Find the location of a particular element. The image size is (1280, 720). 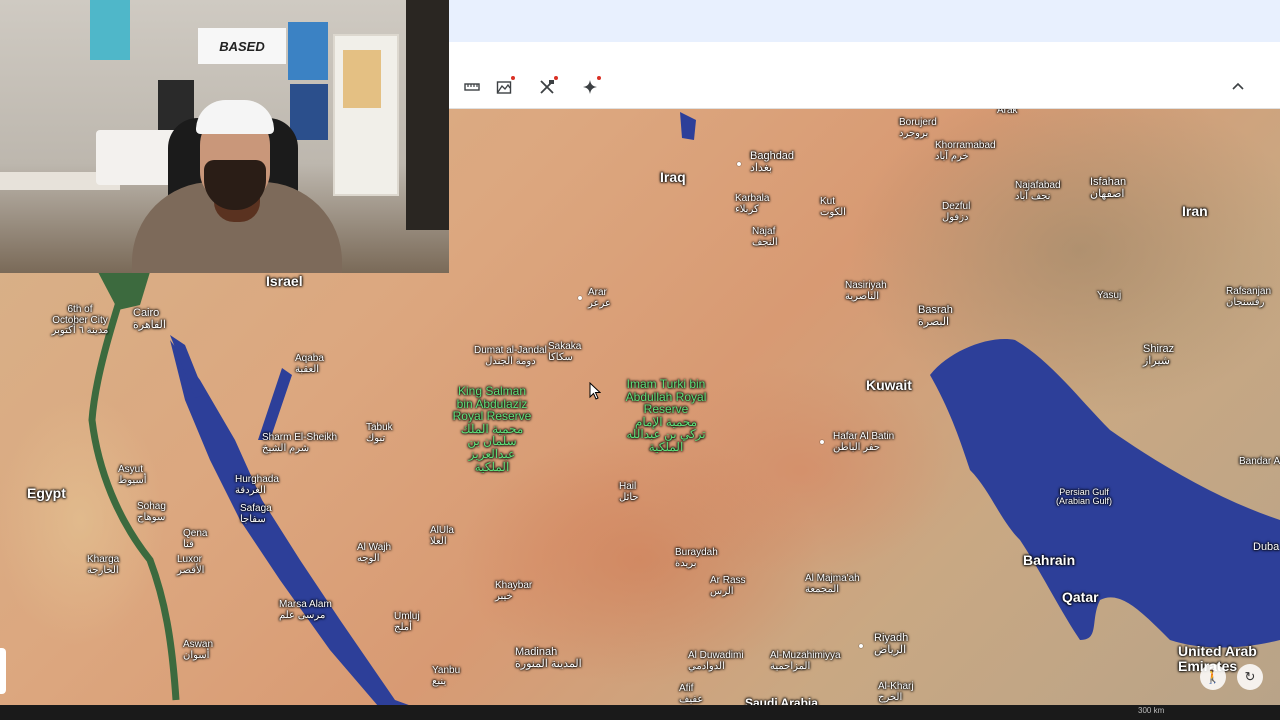

dot-hafar is located at coordinates (822, 442).